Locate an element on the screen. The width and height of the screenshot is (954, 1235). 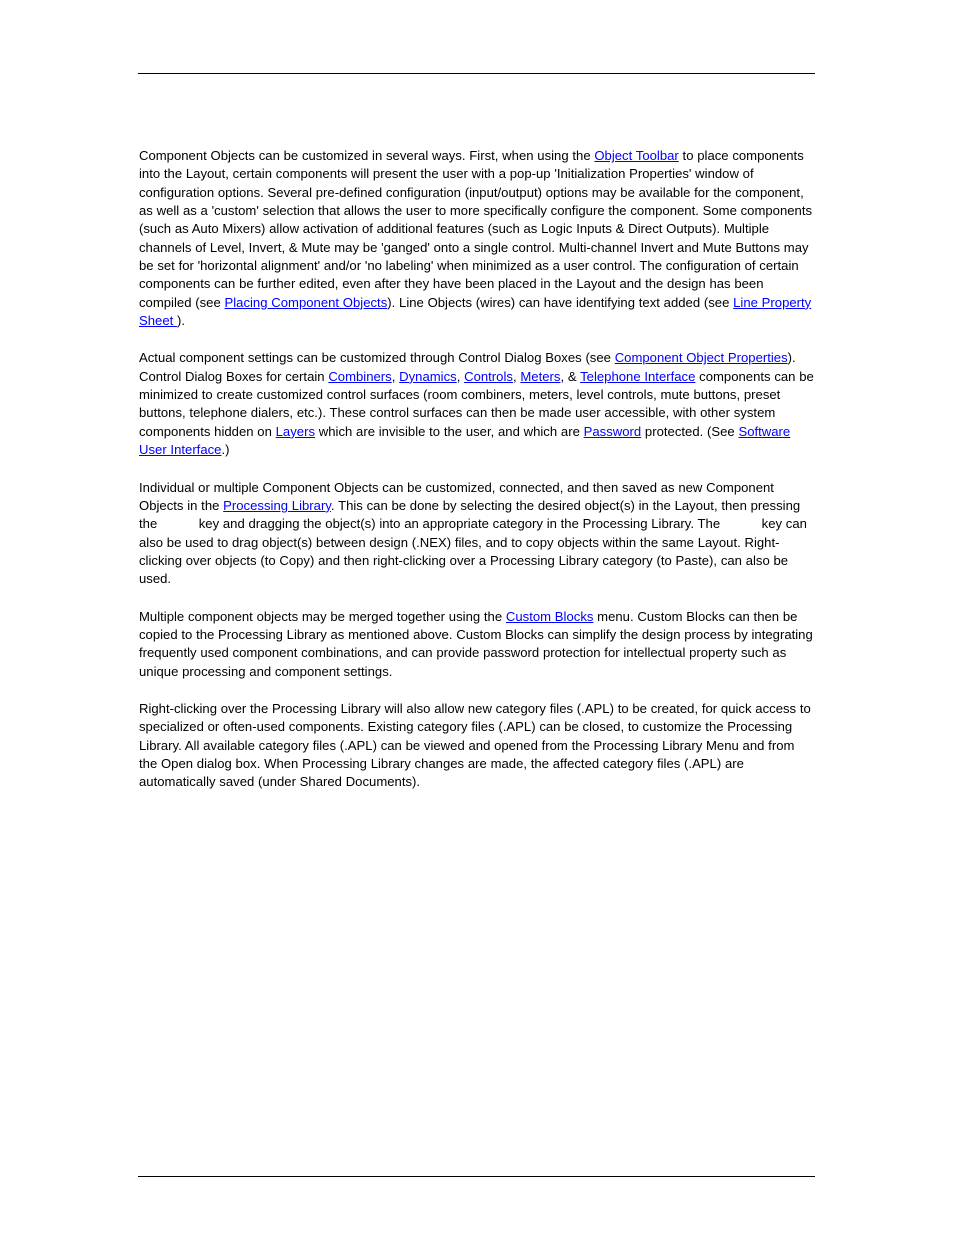
link-processing-library: Processing Library is located at coordinates (277, 505).